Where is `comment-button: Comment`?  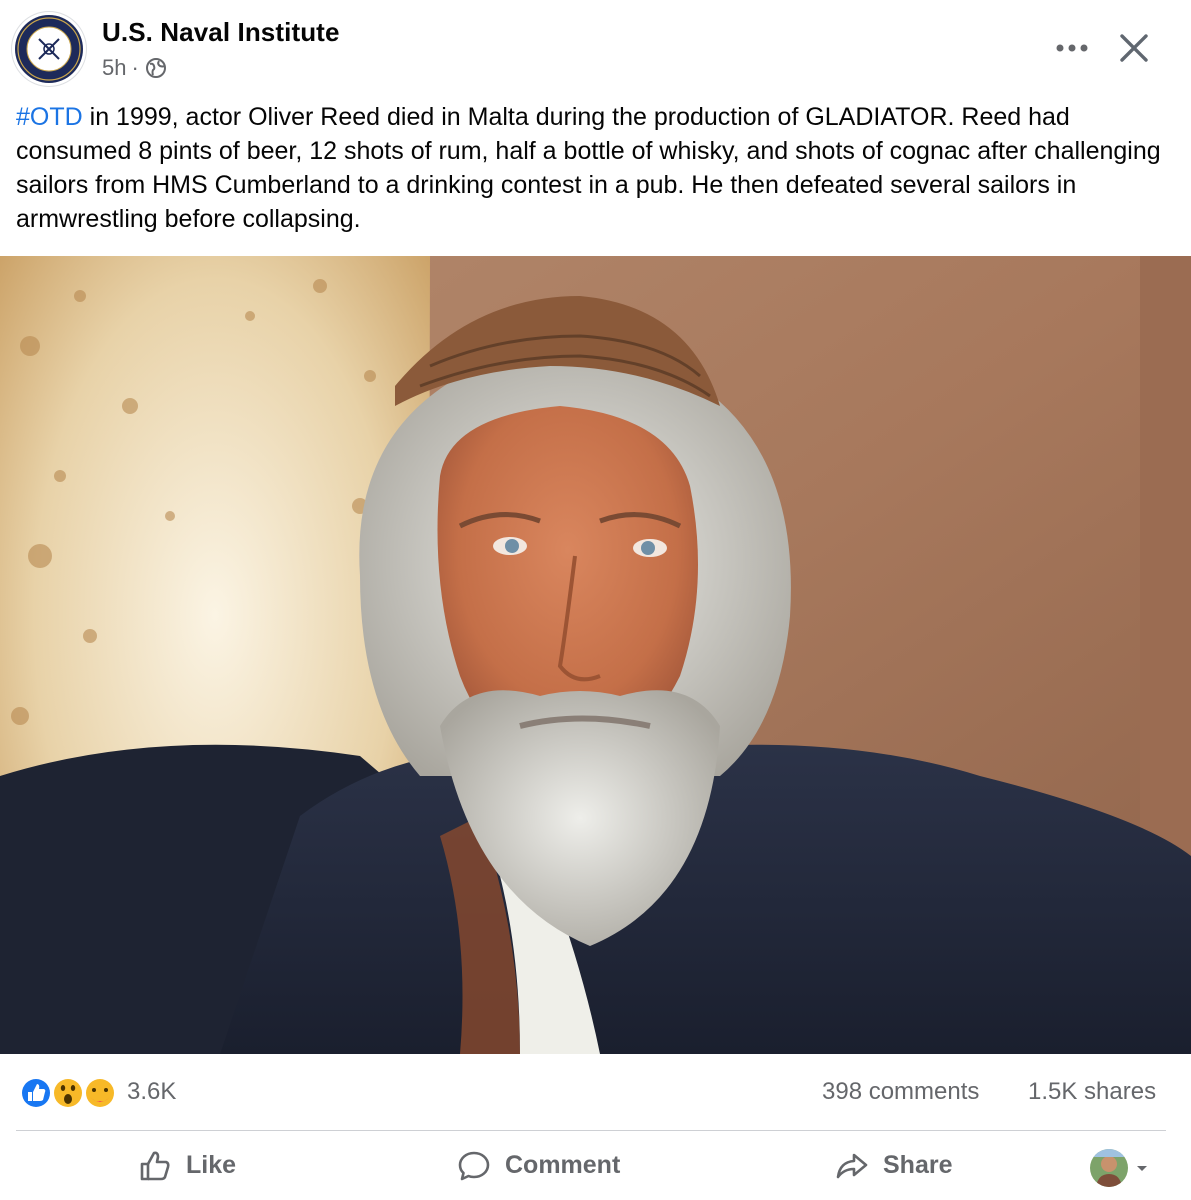 comment-button: Comment is located at coordinates (538, 1165).